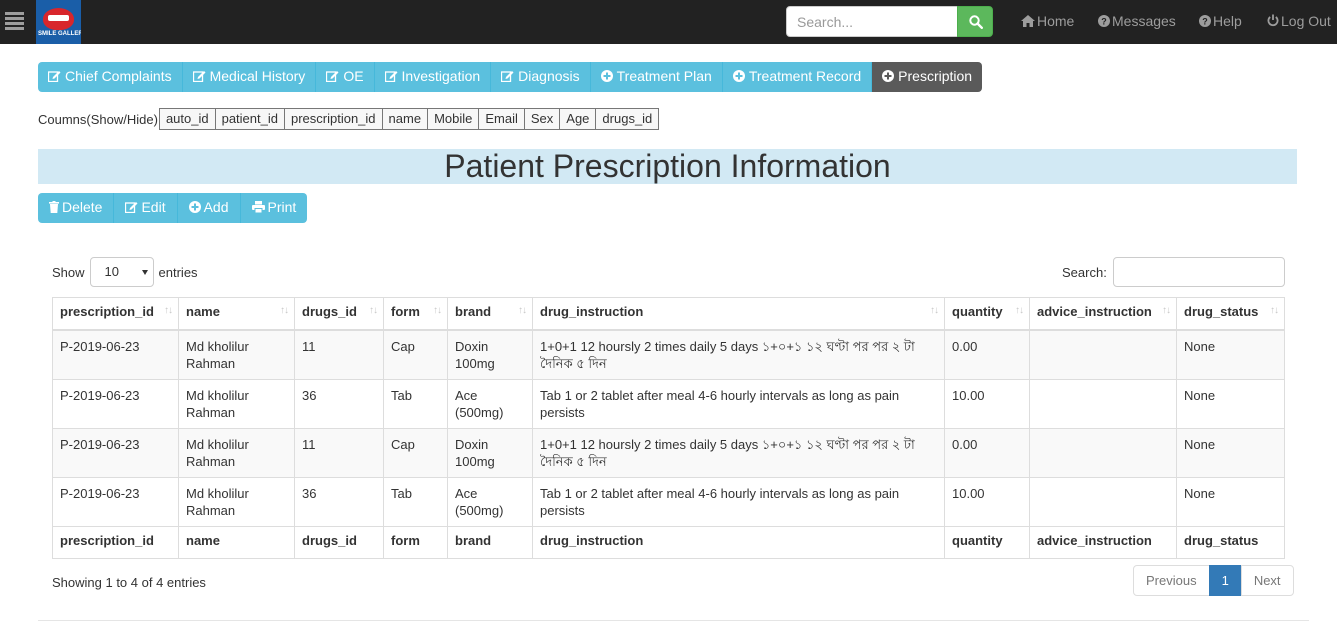 This screenshot has width=1337, height=623. Describe the element at coordinates (490, 354) in the screenshot. I see `table-cell: Doxin 100mg` at that location.